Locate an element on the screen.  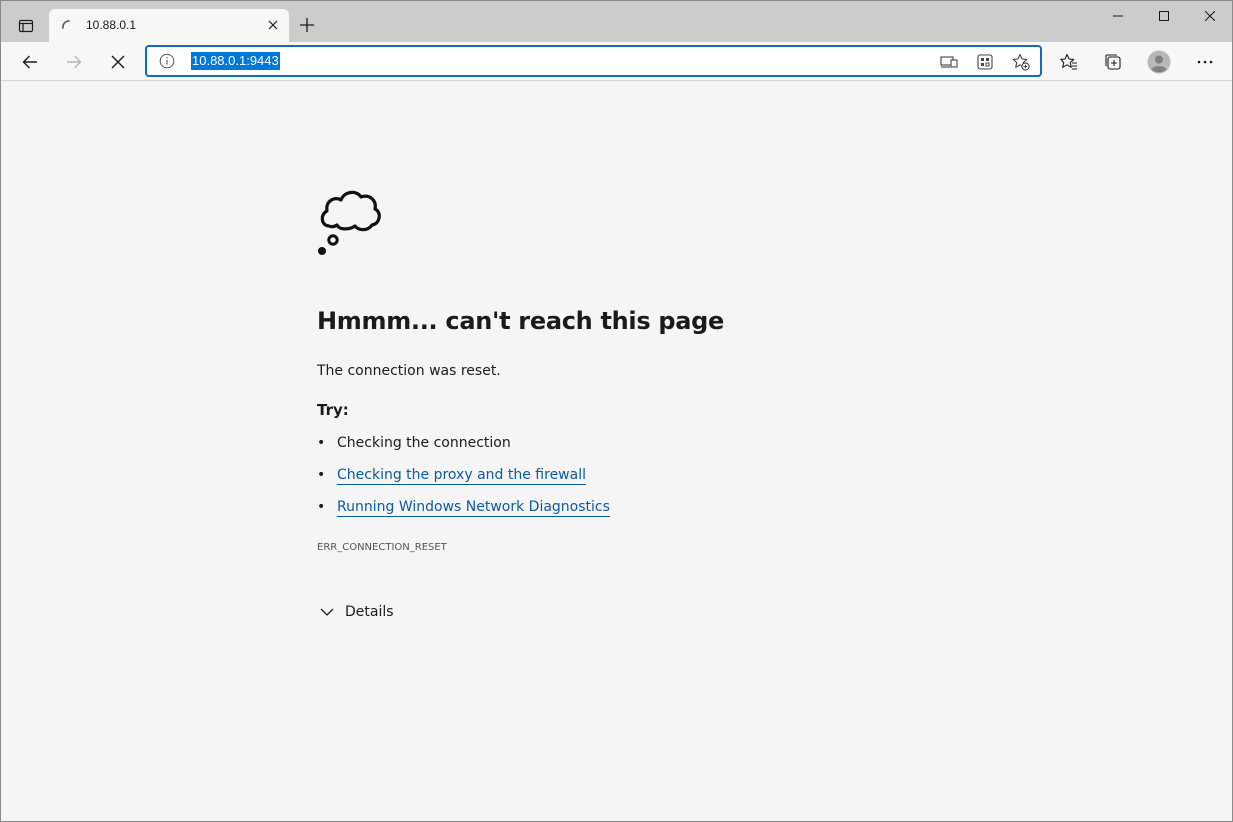
back-arrow-icon is located at coordinates (29, 62).